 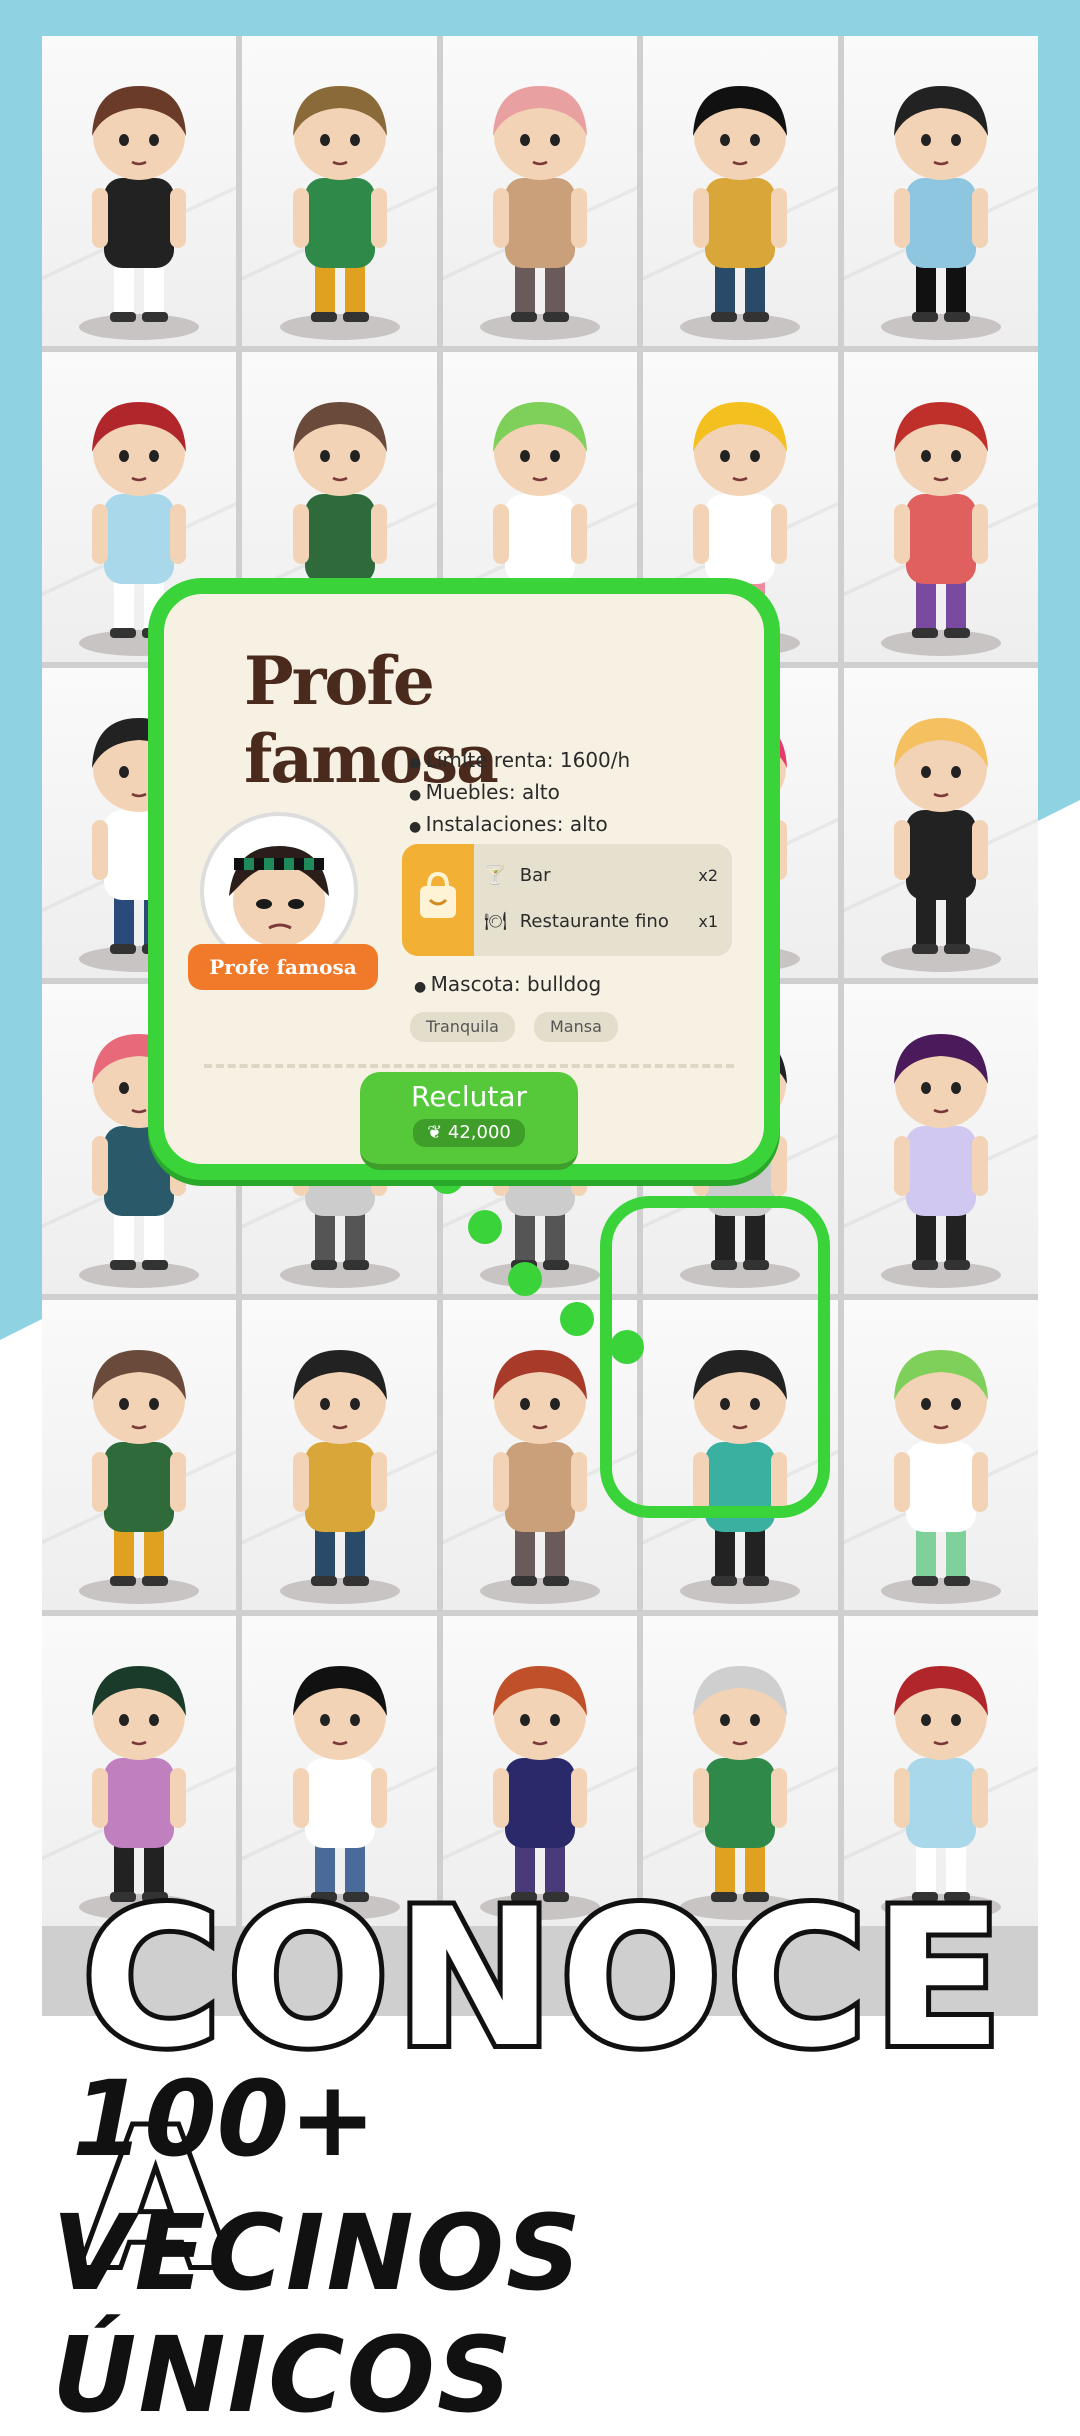 I want to click on promo-subline: VECINOS ÚNICOS, so click(x=317, y=2314).